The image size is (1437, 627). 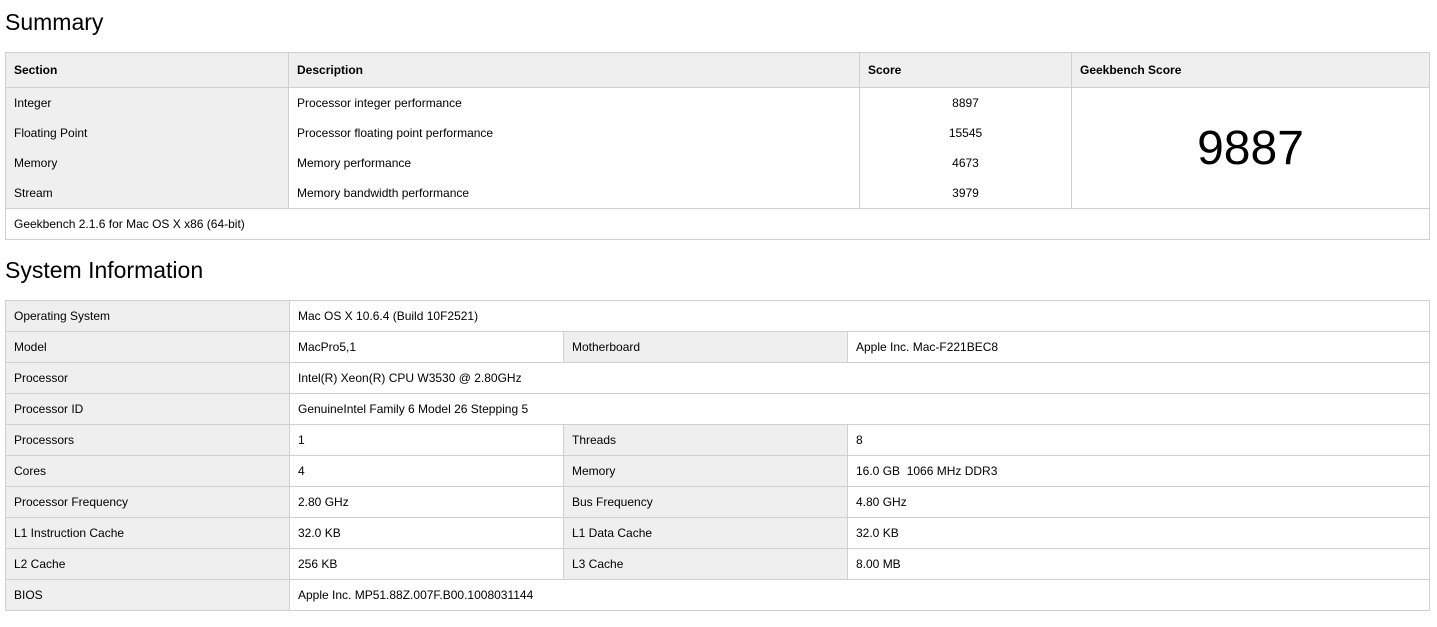 What do you see at coordinates (147, 347) in the screenshot?
I see `model-label: Model` at bounding box center [147, 347].